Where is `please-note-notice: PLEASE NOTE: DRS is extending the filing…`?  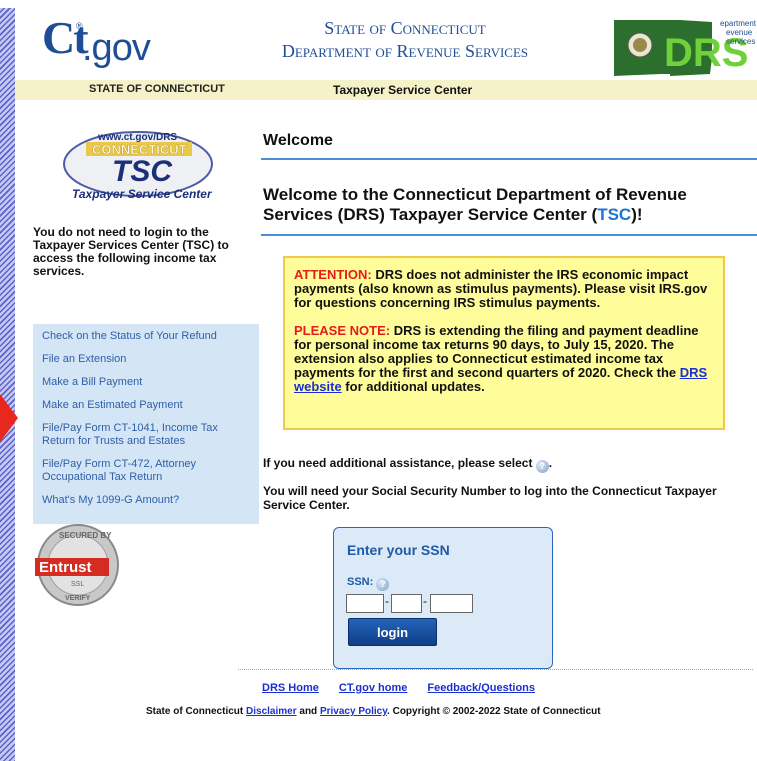 please-note-notice: PLEASE NOTE: DRS is extending the filing… is located at coordinates (501, 358).